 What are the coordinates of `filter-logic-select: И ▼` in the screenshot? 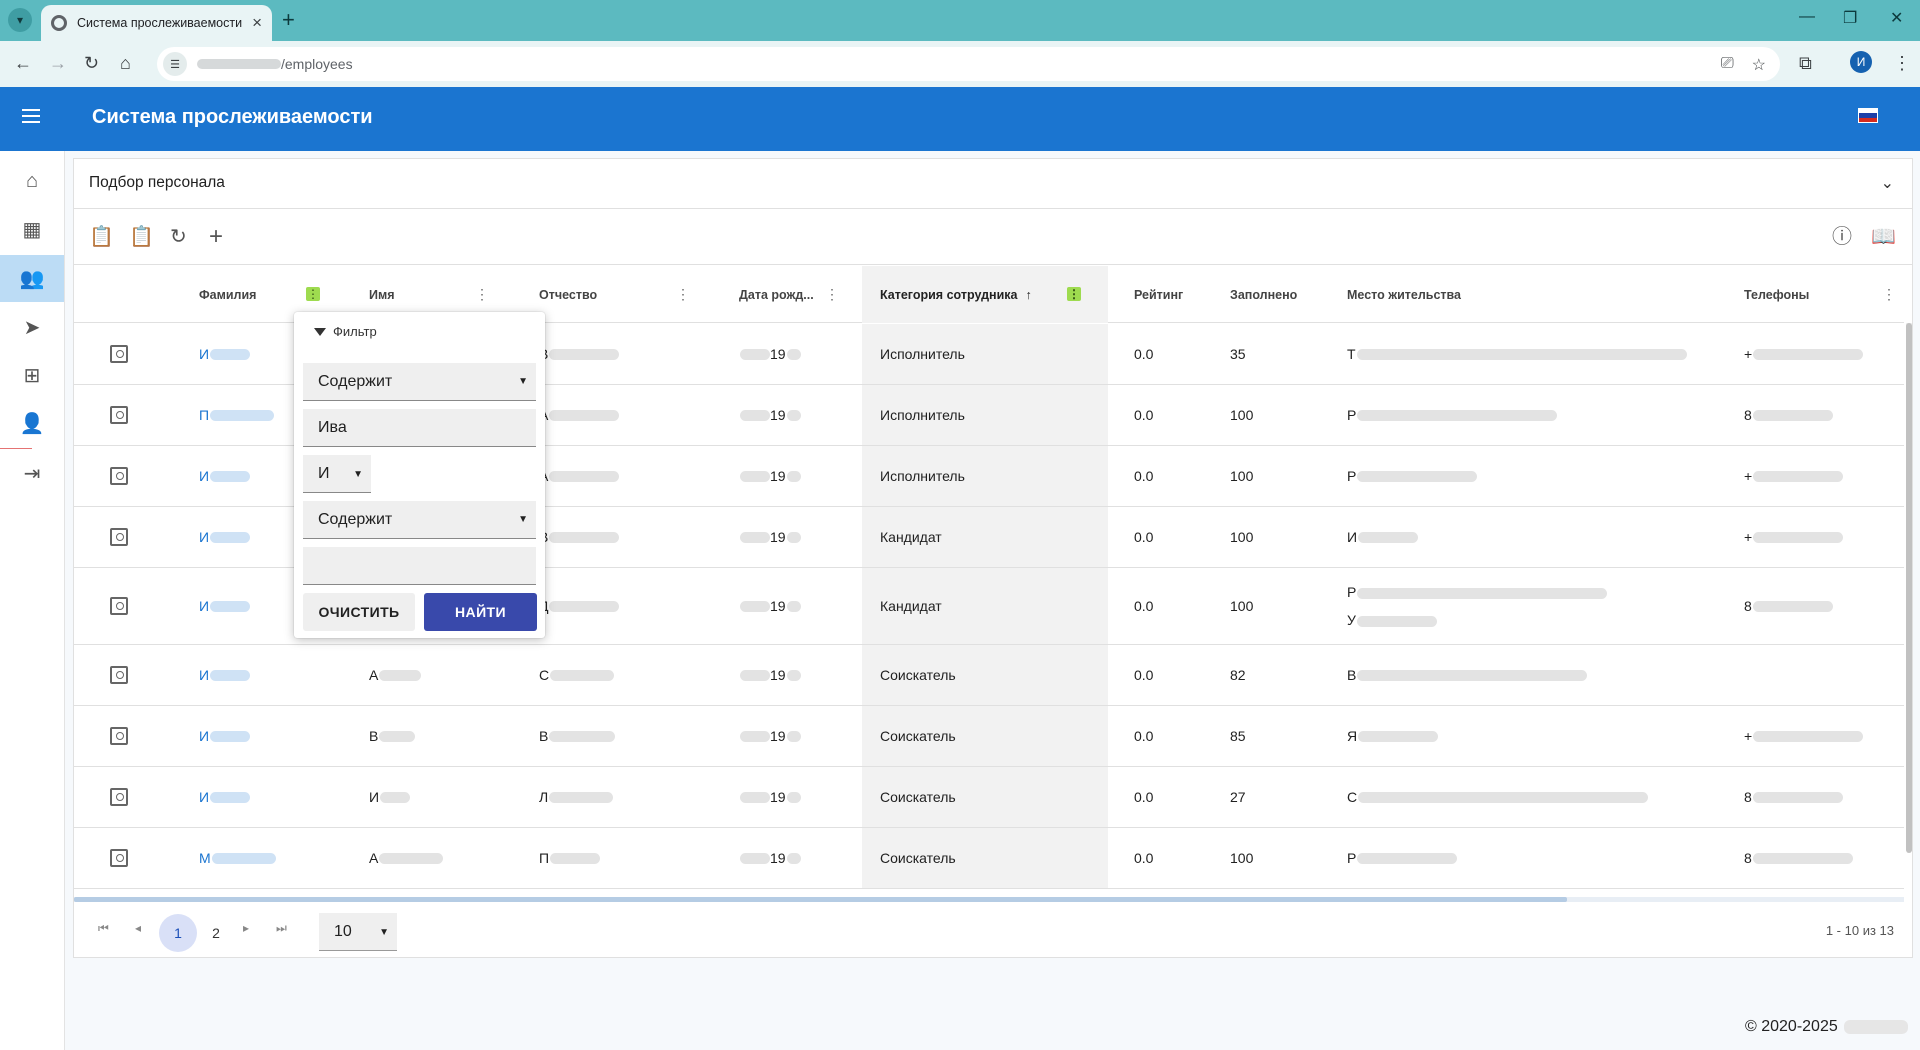 It's located at (337, 474).